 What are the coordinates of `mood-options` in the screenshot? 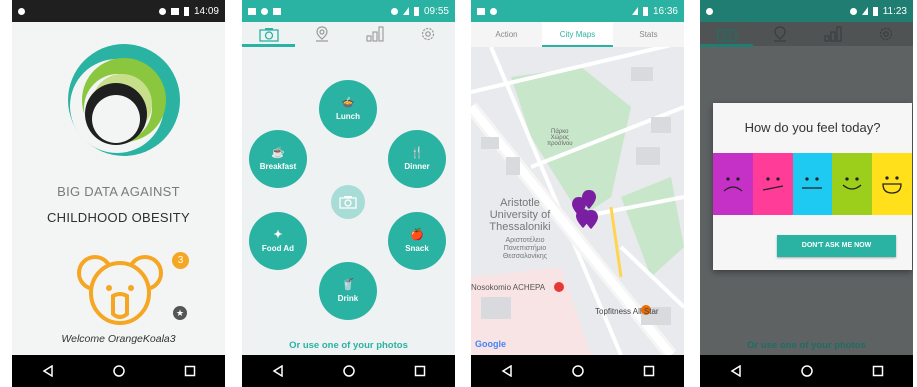 It's located at (812, 184).